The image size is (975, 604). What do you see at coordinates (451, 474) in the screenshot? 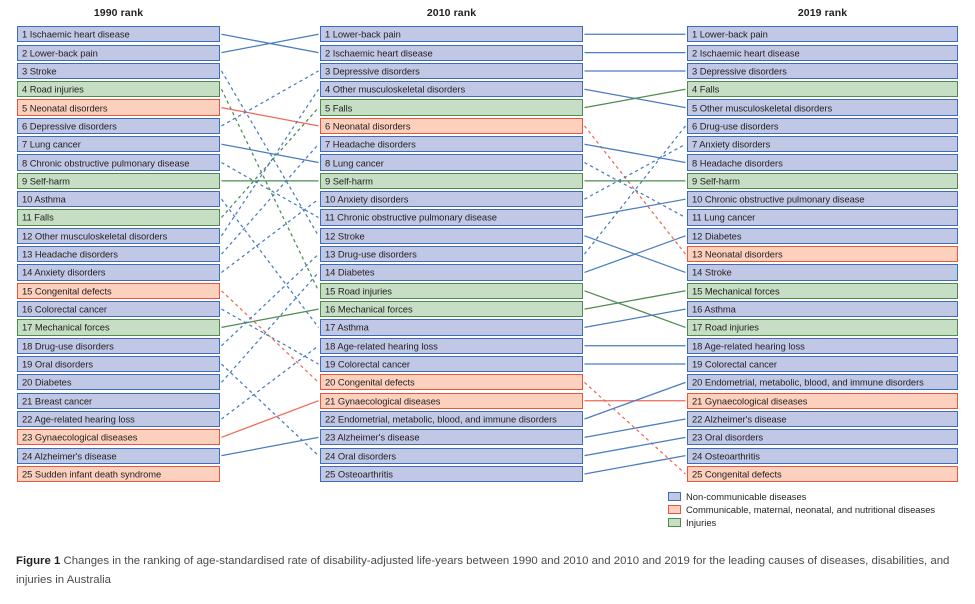
I see `rank-box: 25 Osteoarthritis` at bounding box center [451, 474].